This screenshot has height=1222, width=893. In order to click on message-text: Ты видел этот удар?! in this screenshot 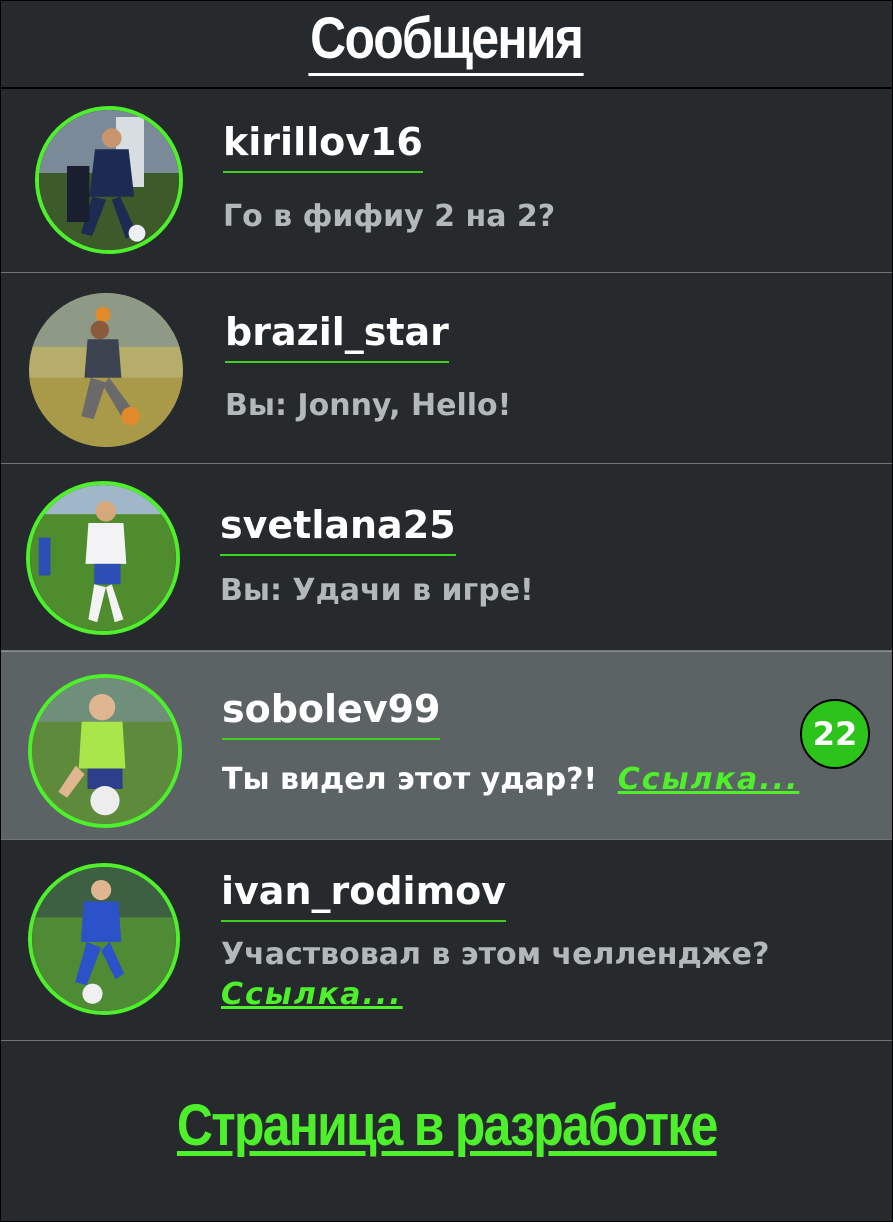, I will do `click(410, 779)`.